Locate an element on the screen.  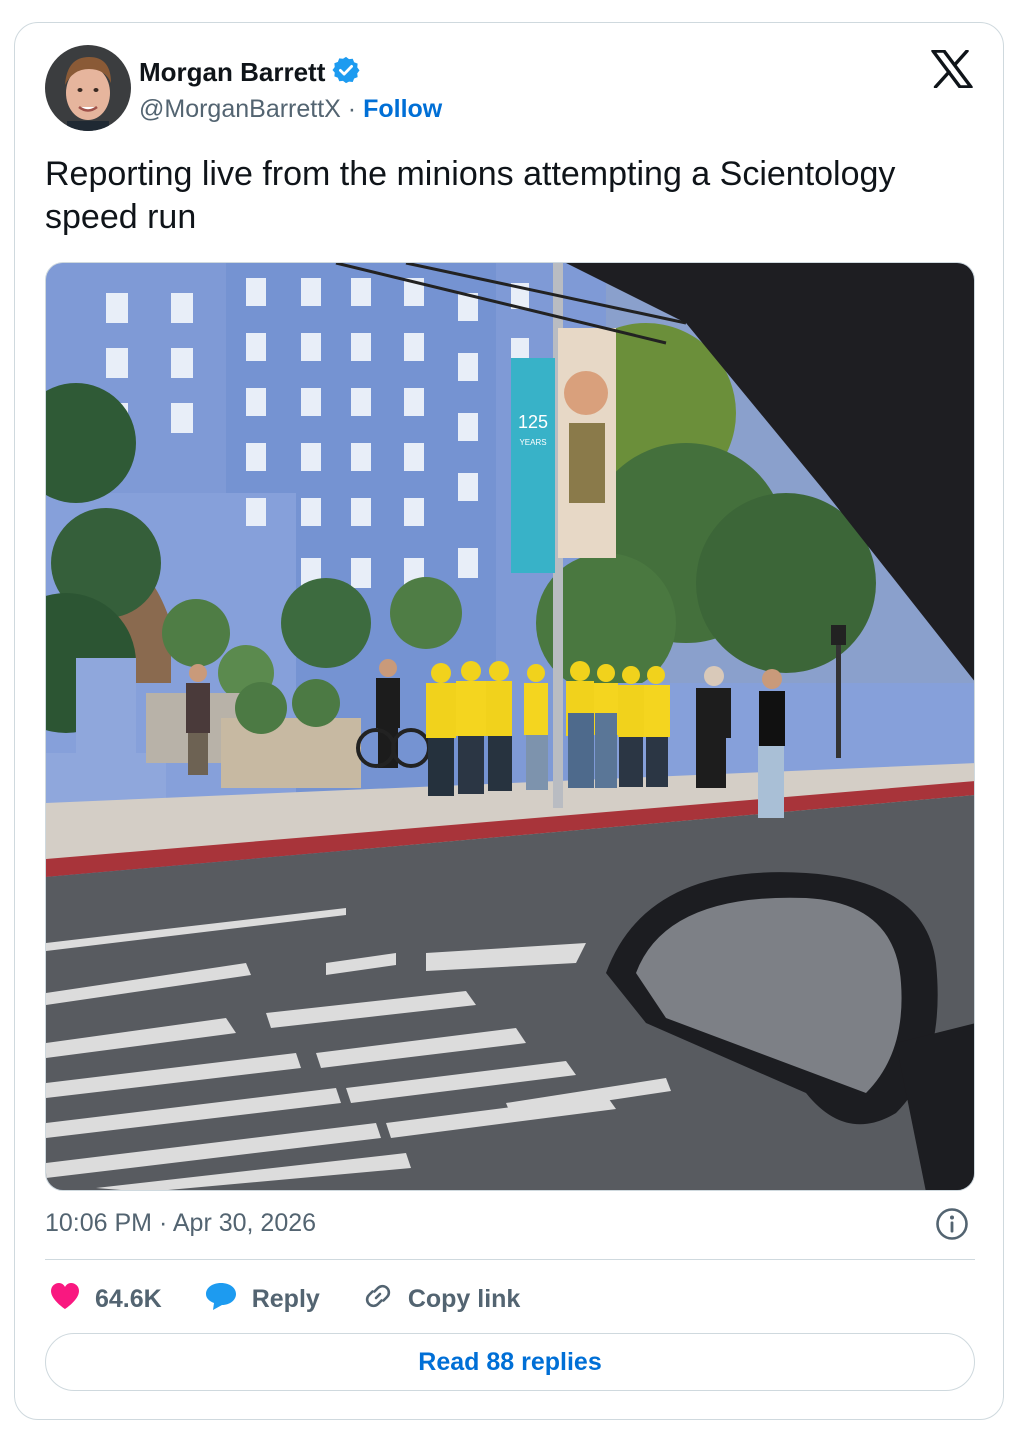
divider is located at coordinates (510, 1259).